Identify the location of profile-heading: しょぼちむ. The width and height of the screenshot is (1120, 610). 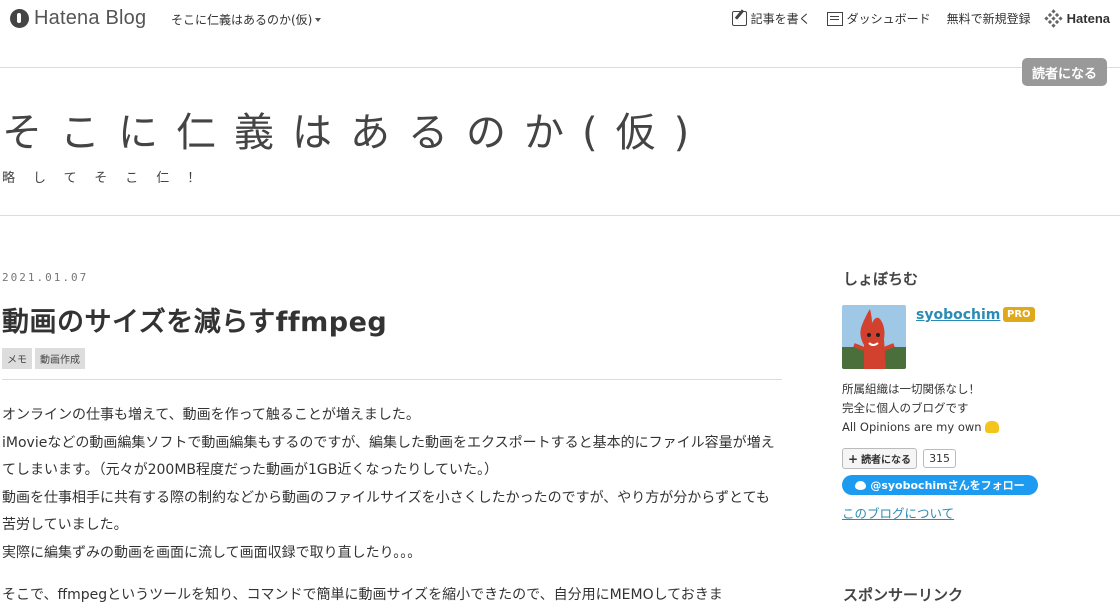
(881, 279).